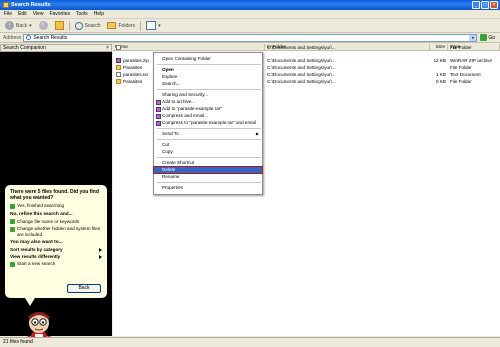 Image resolution: width=500 pixels, height=347 pixels. I want to click on toolbar: ‹ Back ▾ › Search Folders ▾, so click(250, 26).